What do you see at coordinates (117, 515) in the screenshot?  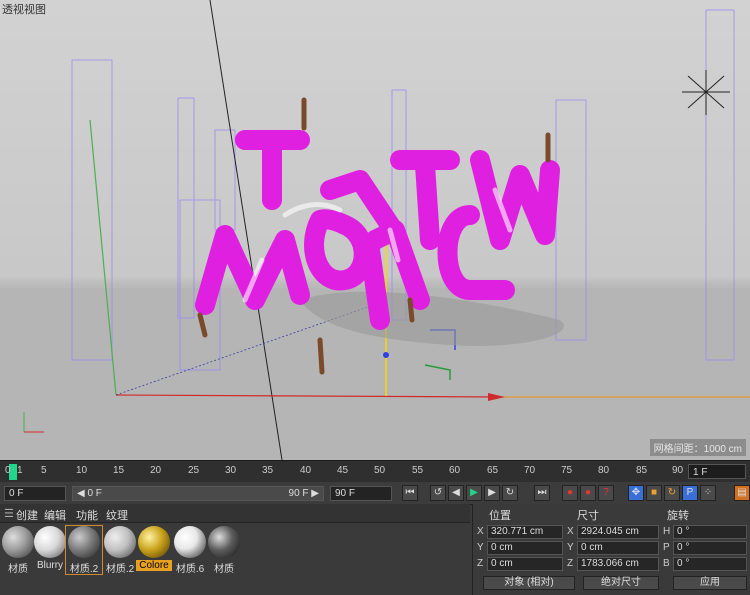 I see `menu-texture: 纹理` at bounding box center [117, 515].